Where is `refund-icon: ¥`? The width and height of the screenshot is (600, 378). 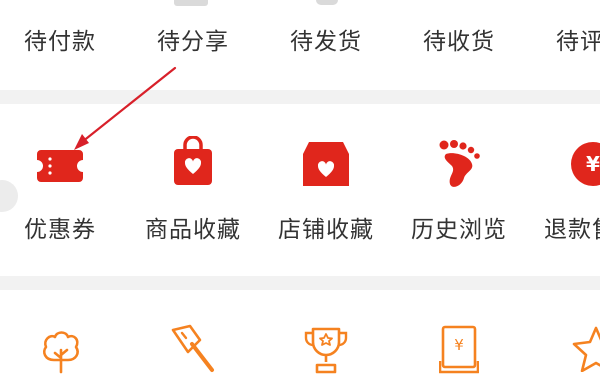 refund-icon: ¥ is located at coordinates (585, 164).